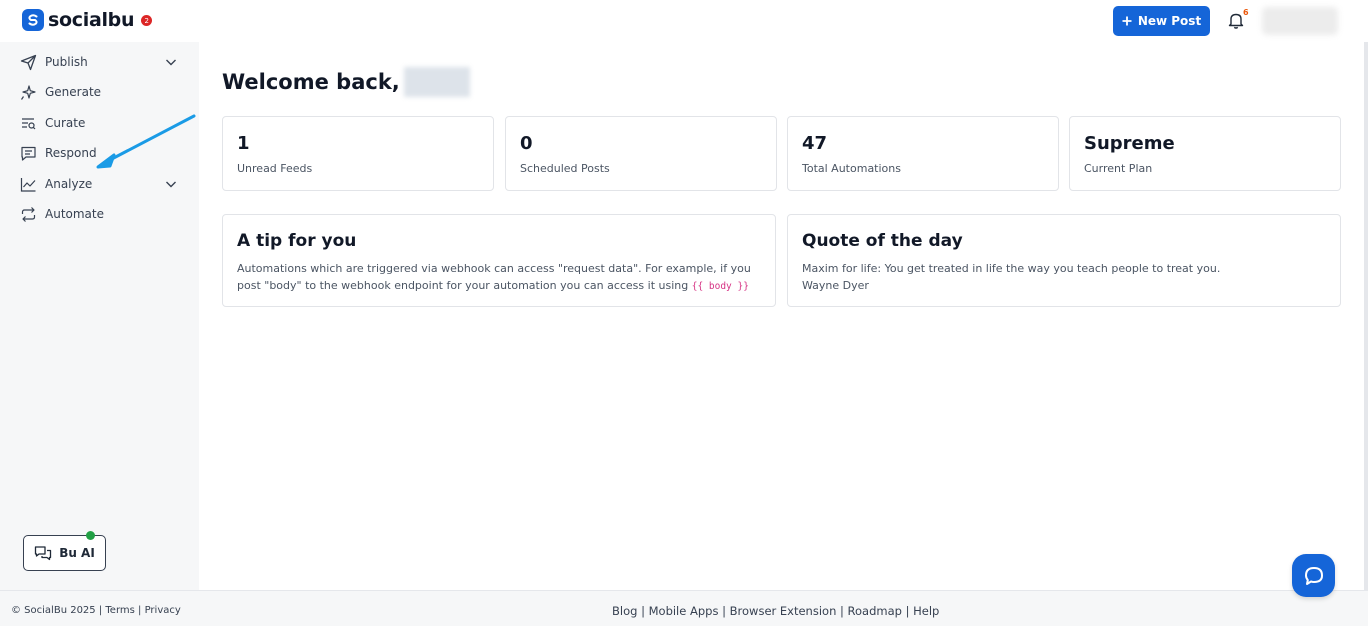 This screenshot has width=1368, height=626. I want to click on tip-title: A tip for you, so click(297, 241).